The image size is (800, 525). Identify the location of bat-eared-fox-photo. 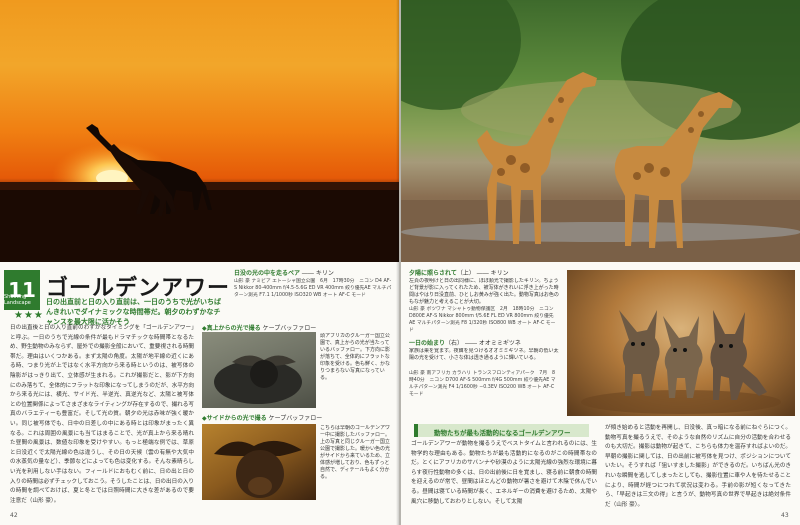
(681, 343).